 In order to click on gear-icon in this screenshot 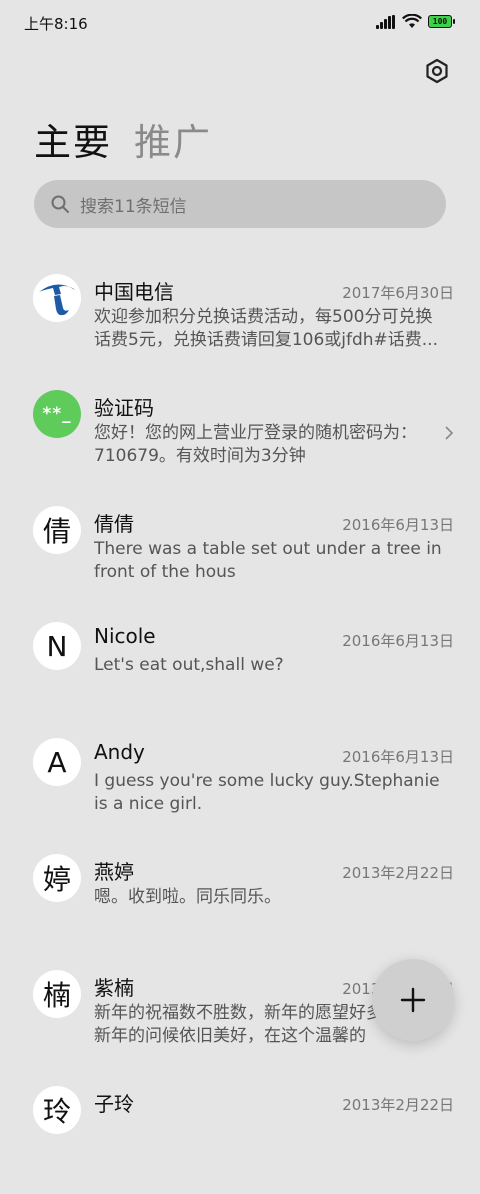, I will do `click(437, 71)`.